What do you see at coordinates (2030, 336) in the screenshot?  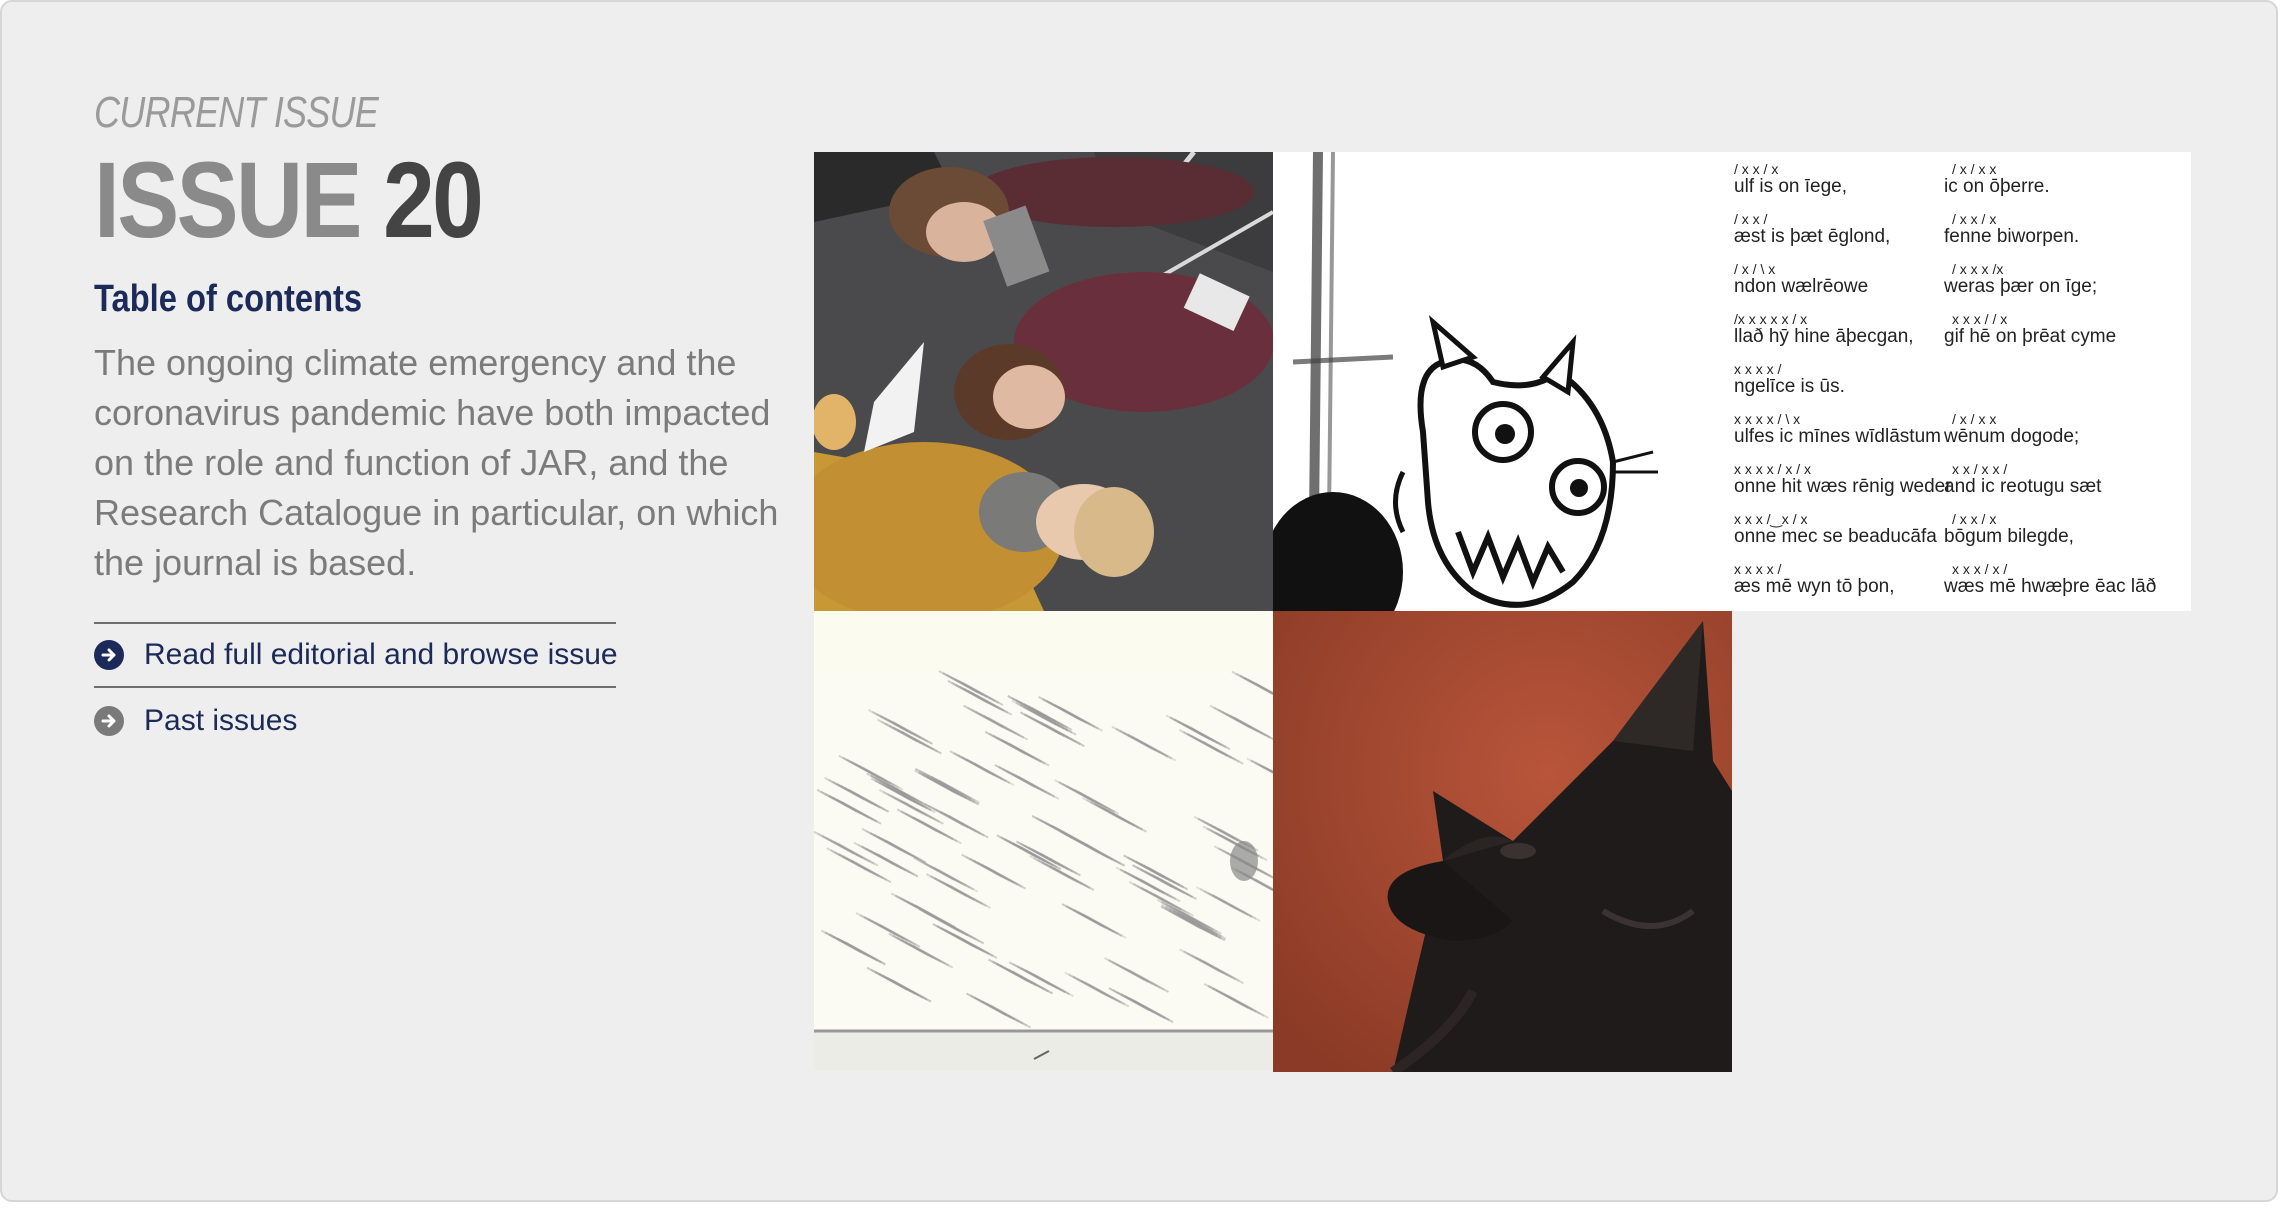 I see `poem-line-right: gif hē on þrēat cyme` at bounding box center [2030, 336].